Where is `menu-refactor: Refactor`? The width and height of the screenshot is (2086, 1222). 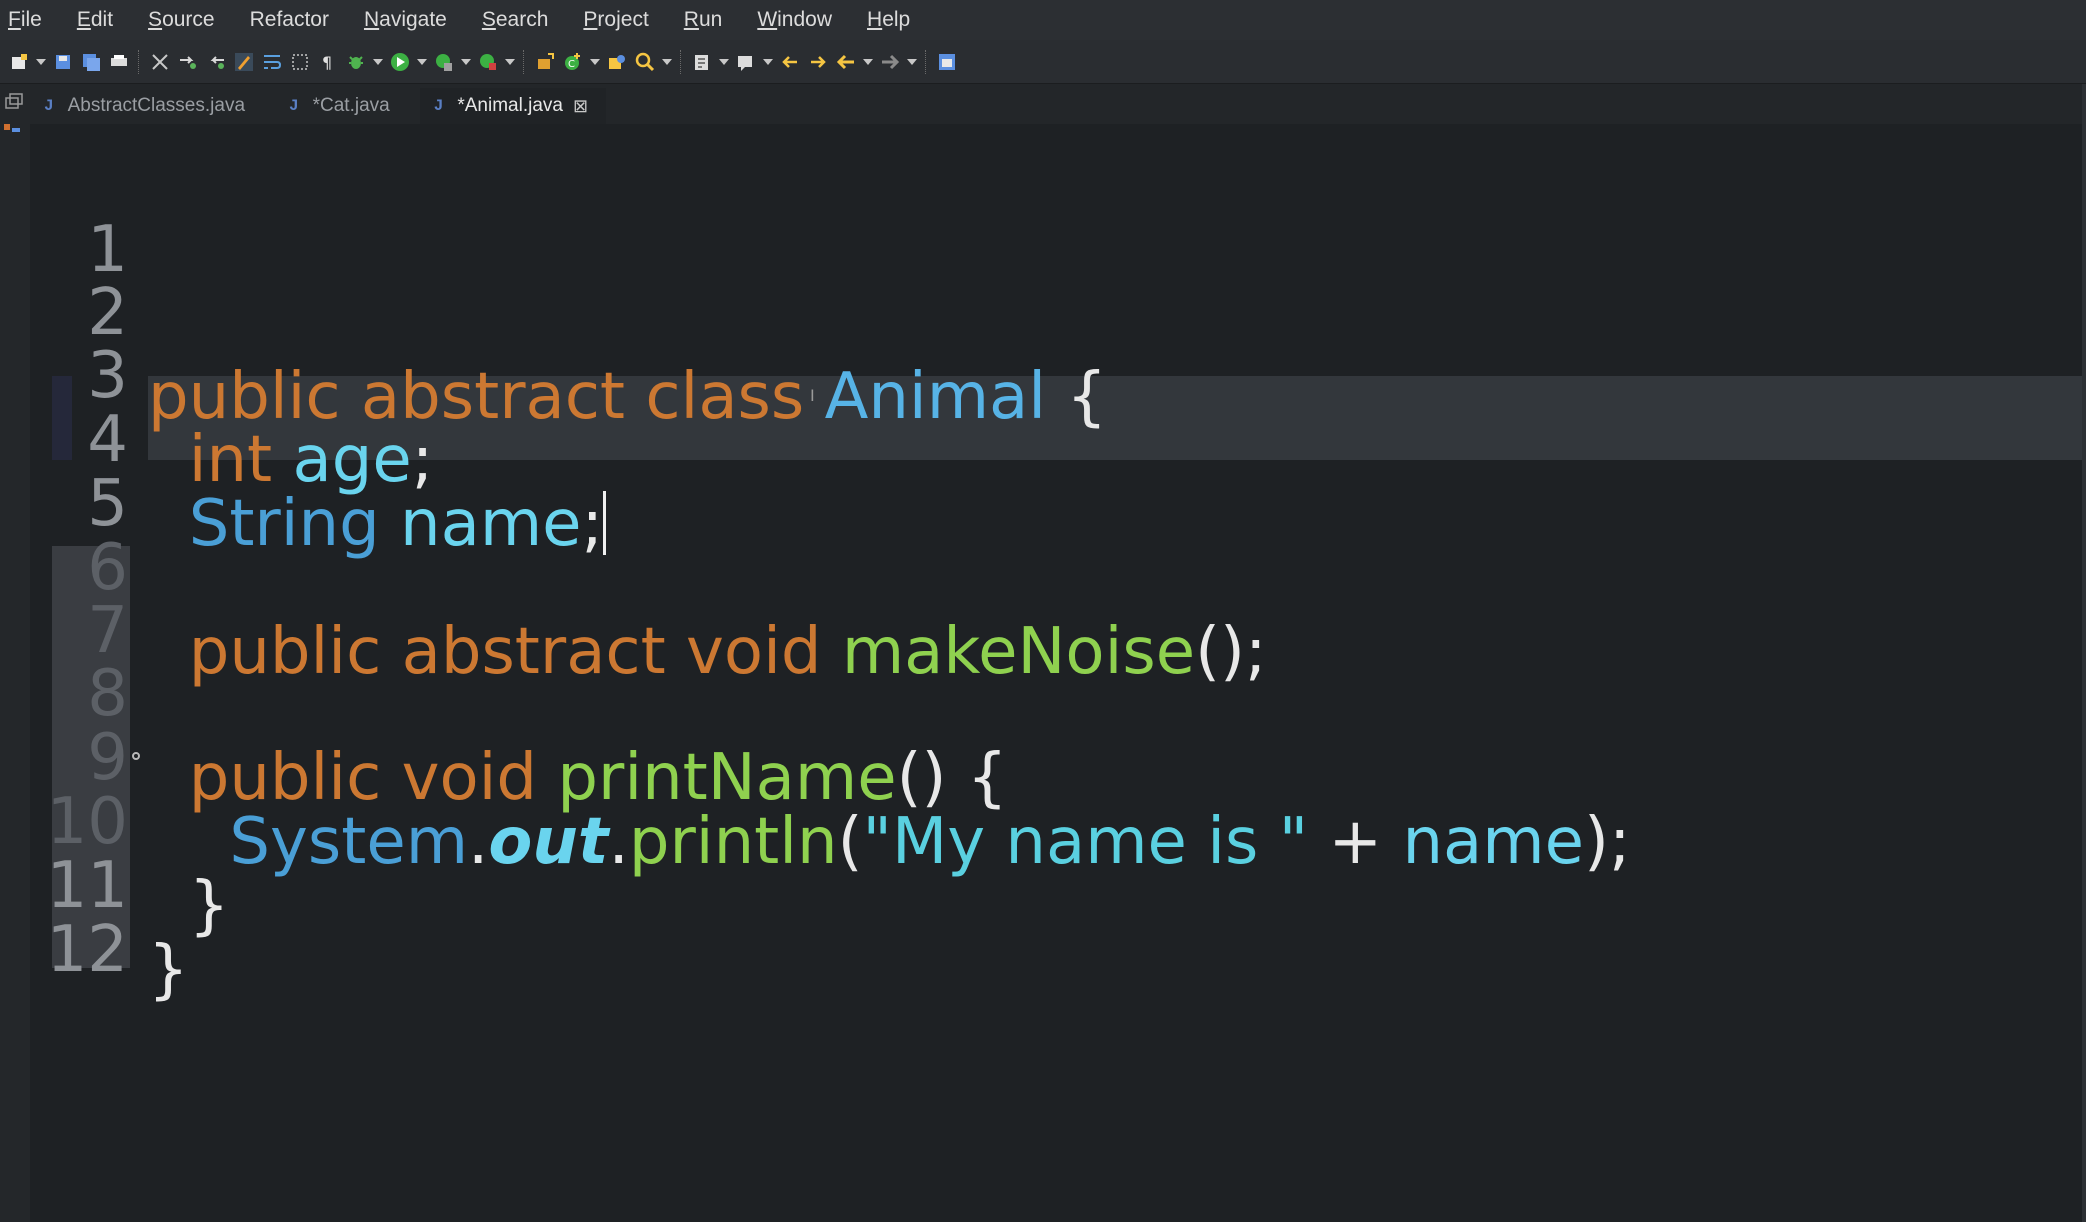
menu-refactor: Refactor is located at coordinates (289, 20).